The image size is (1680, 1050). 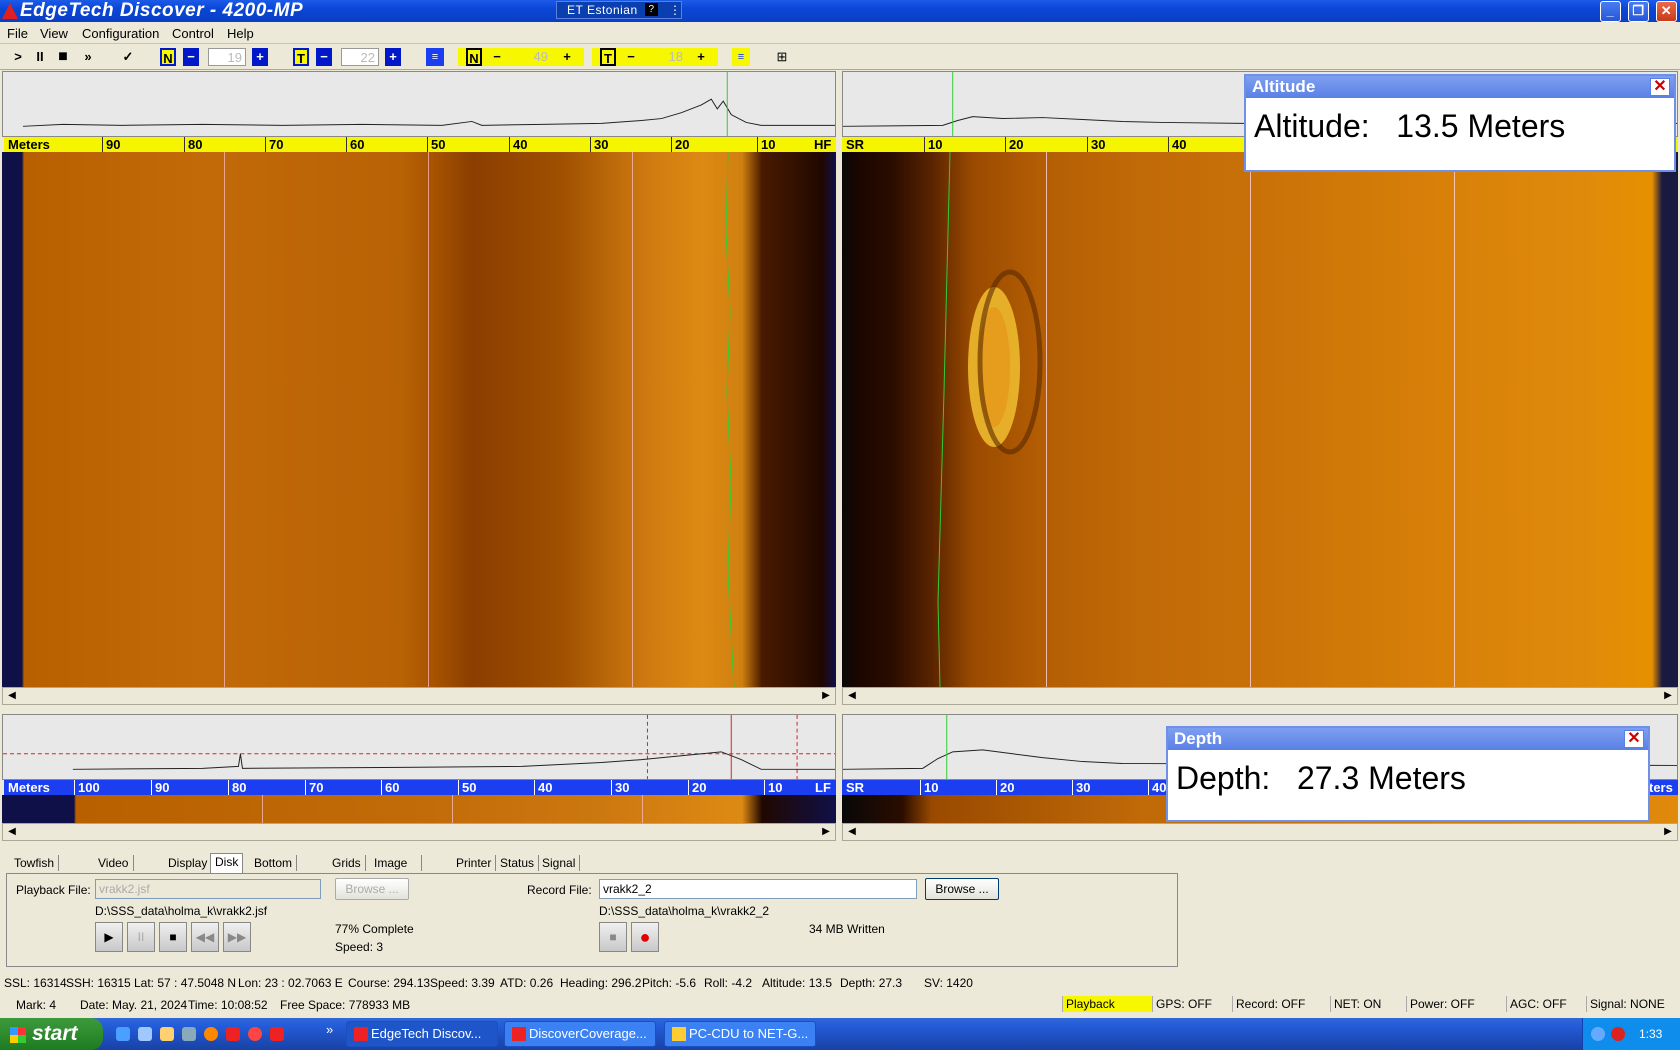 What do you see at coordinates (260, 57) in the screenshot?
I see `hf-gain-increase: +` at bounding box center [260, 57].